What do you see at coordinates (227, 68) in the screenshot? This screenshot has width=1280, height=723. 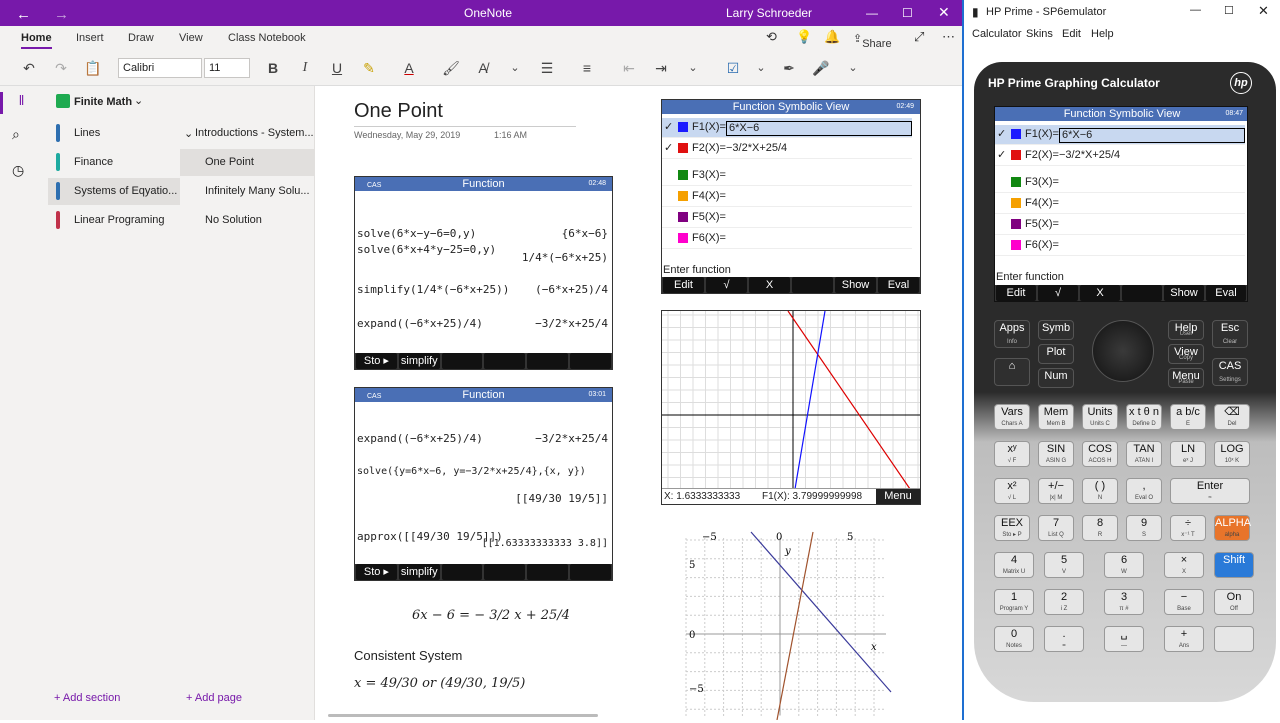 I see `font-size-input: 11` at bounding box center [227, 68].